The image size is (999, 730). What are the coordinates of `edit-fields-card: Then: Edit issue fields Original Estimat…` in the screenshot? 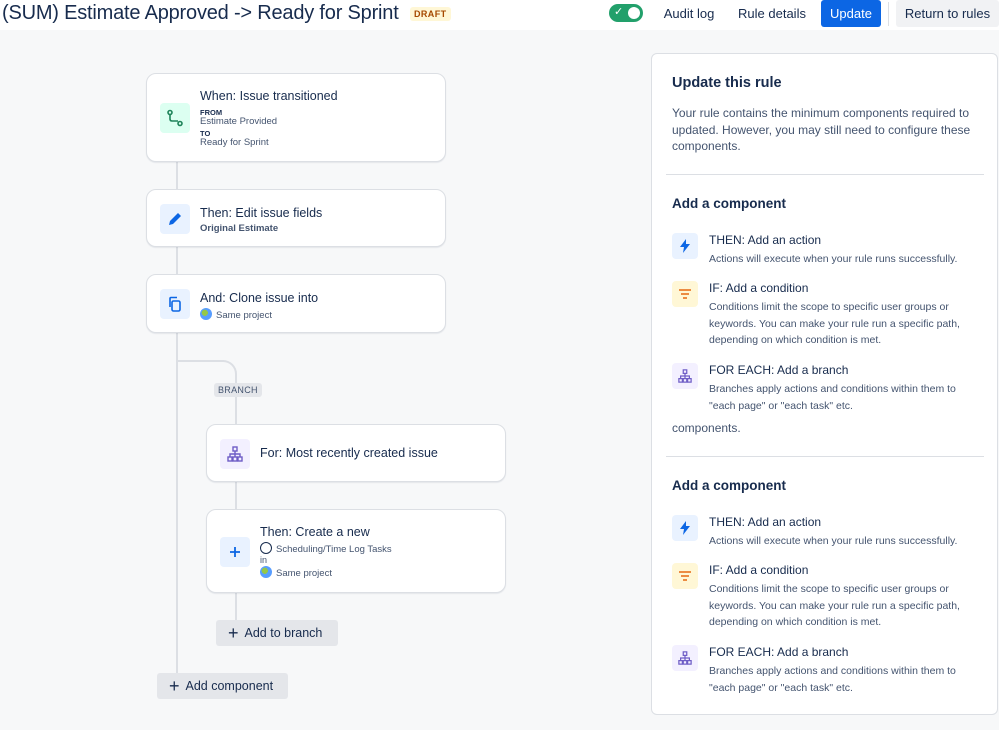 It's located at (296, 218).